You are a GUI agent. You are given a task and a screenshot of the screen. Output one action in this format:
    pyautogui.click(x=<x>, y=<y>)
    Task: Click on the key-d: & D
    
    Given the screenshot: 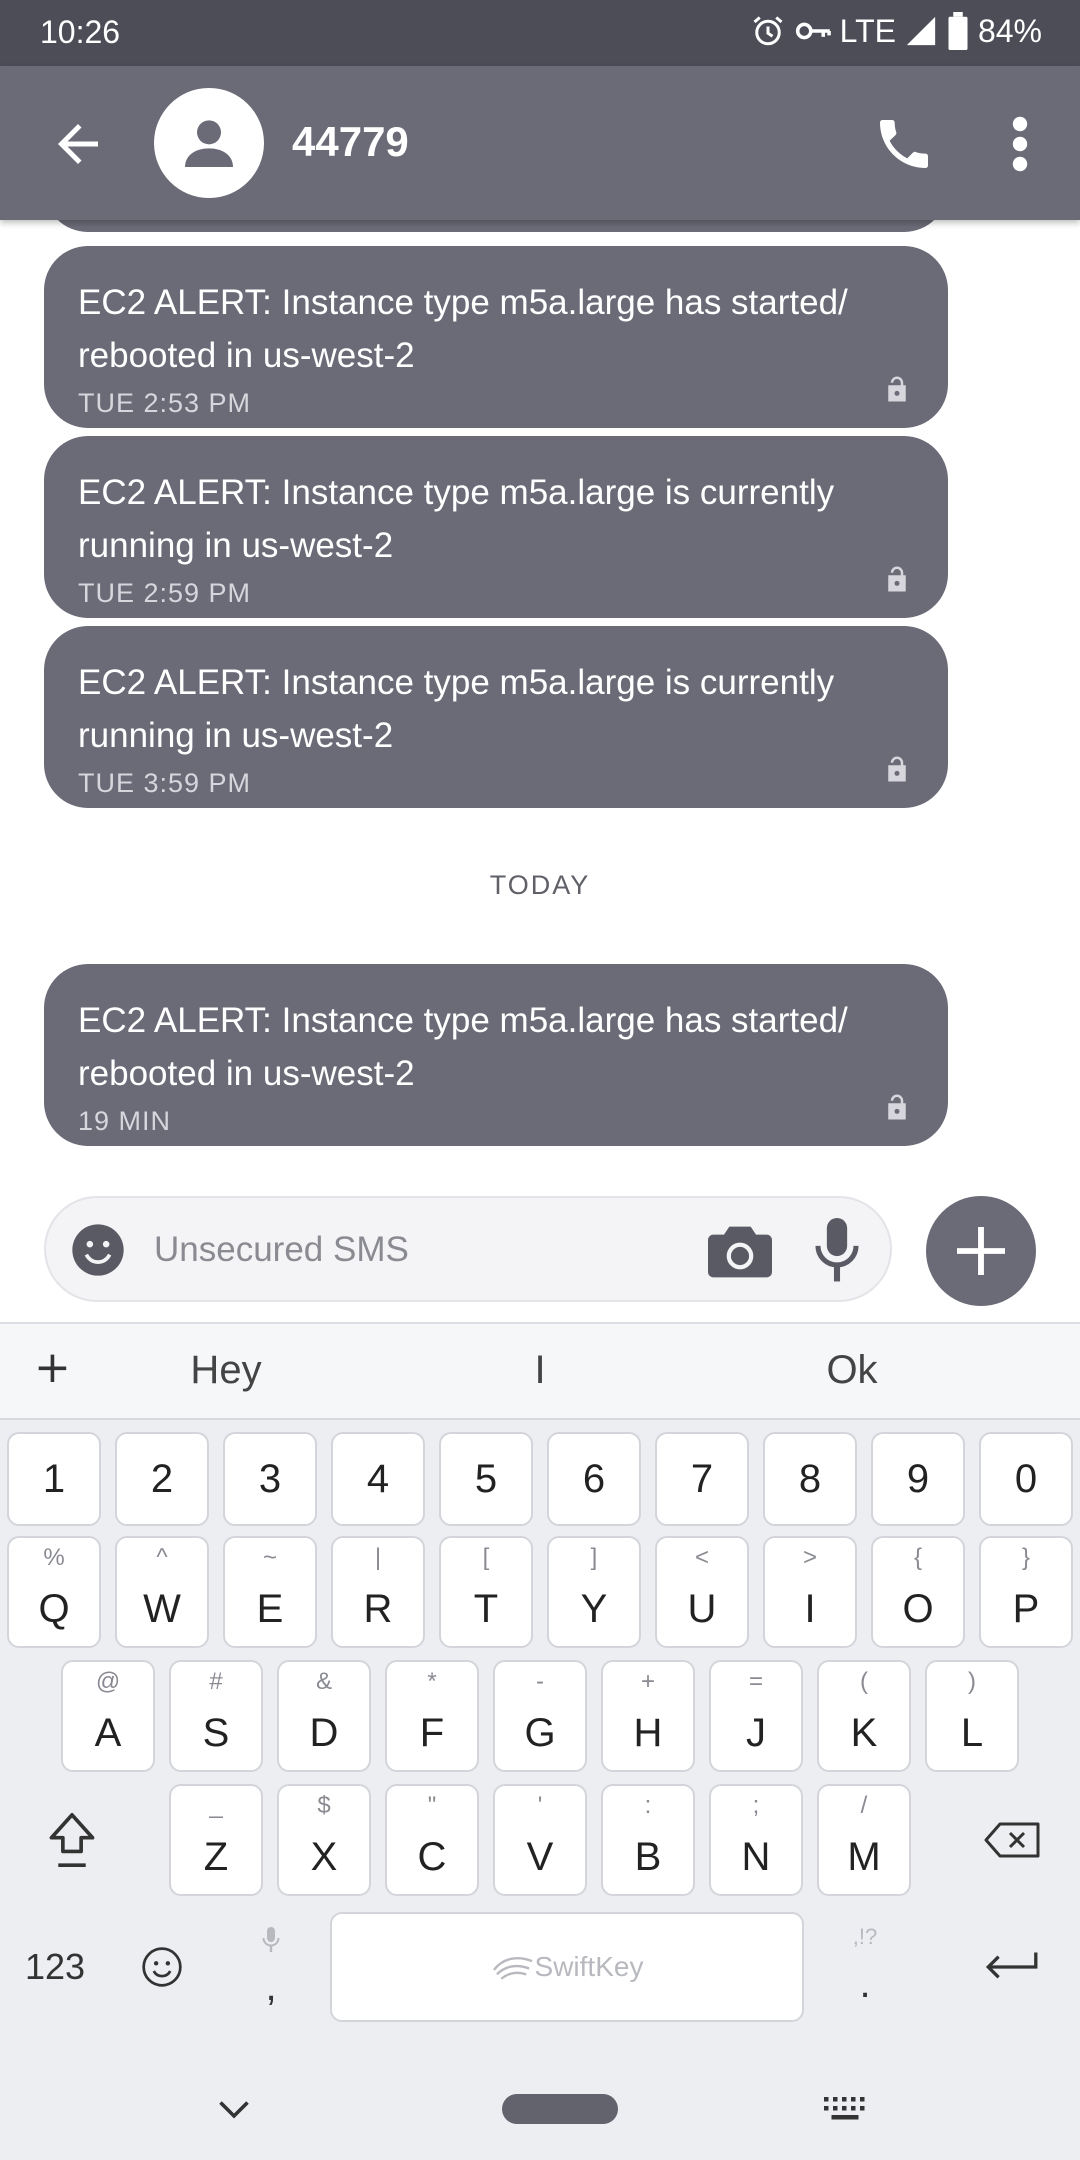 What is the action you would take?
    pyautogui.click(x=324, y=1716)
    